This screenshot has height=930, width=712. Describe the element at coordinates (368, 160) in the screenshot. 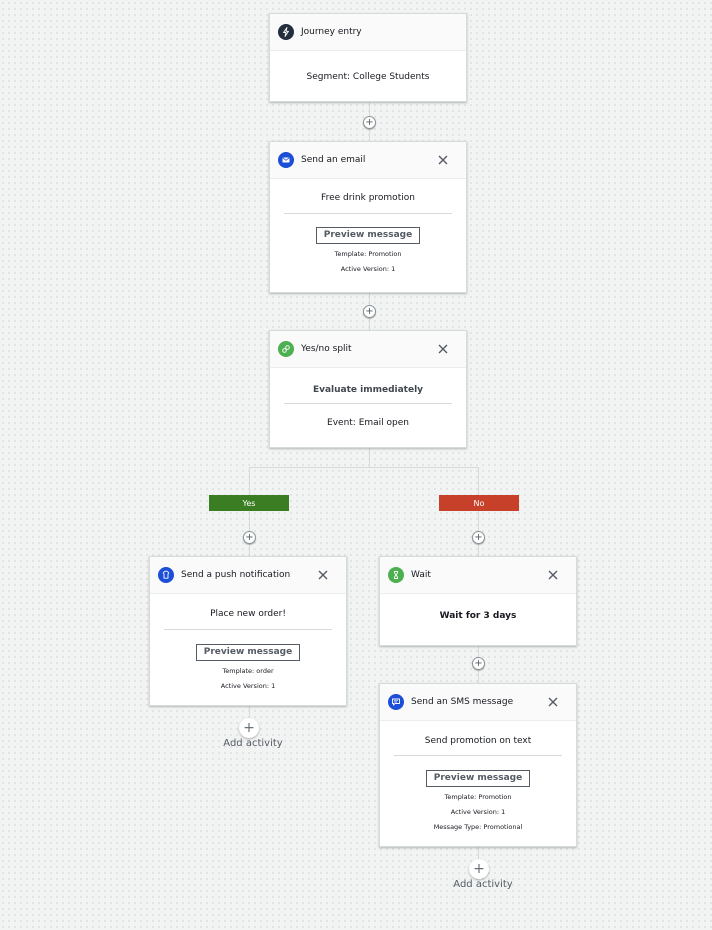

I see `card-header: Send an email` at that location.